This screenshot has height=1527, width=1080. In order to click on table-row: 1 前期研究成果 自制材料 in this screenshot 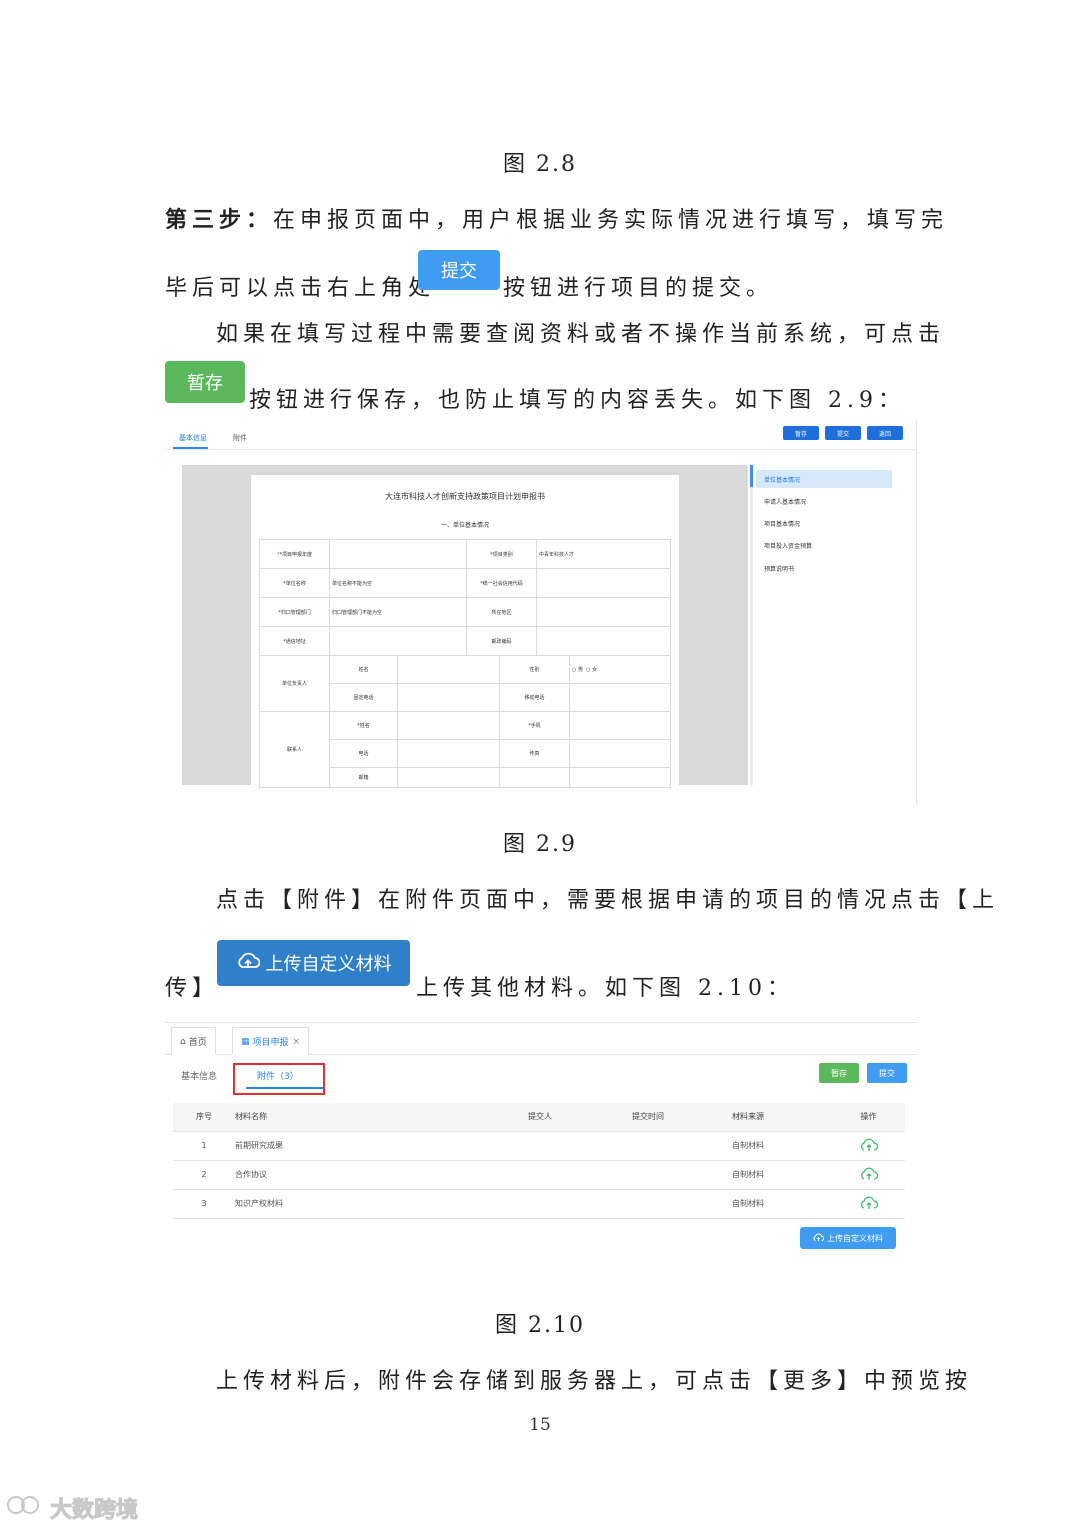, I will do `click(539, 1146)`.